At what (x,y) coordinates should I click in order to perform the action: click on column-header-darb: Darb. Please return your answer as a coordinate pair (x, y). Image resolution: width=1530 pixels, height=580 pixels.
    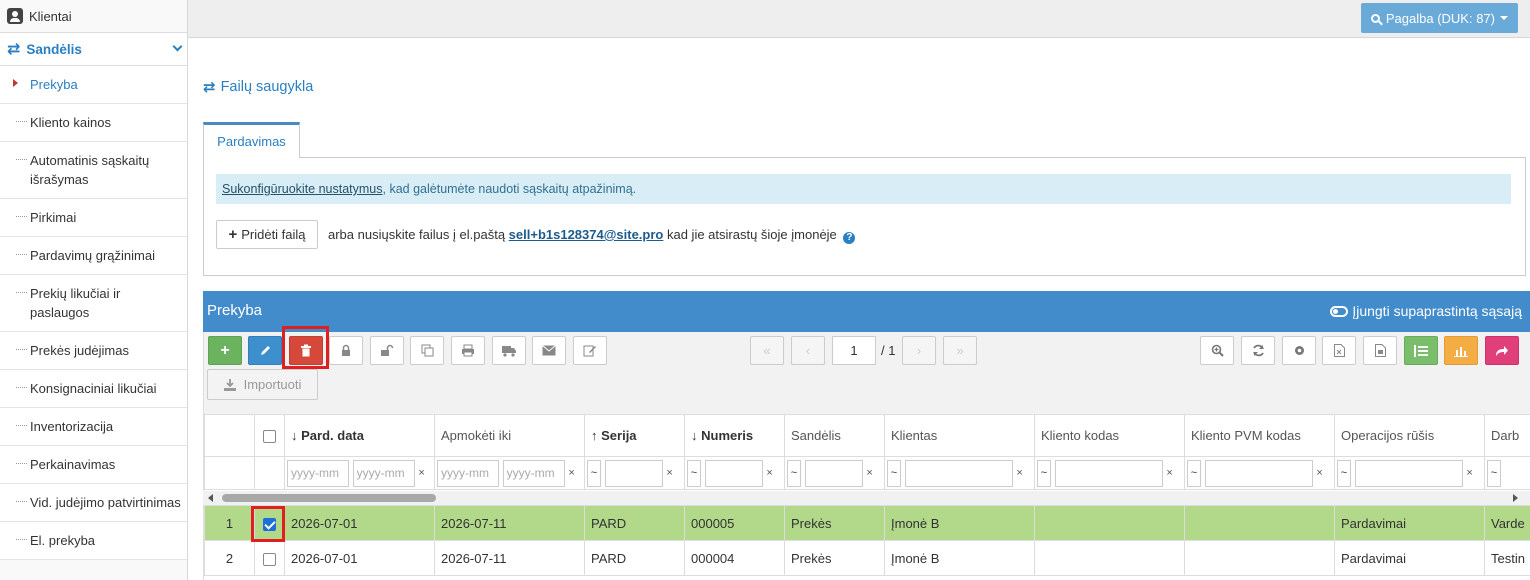
    Looking at the image, I should click on (1507, 435).